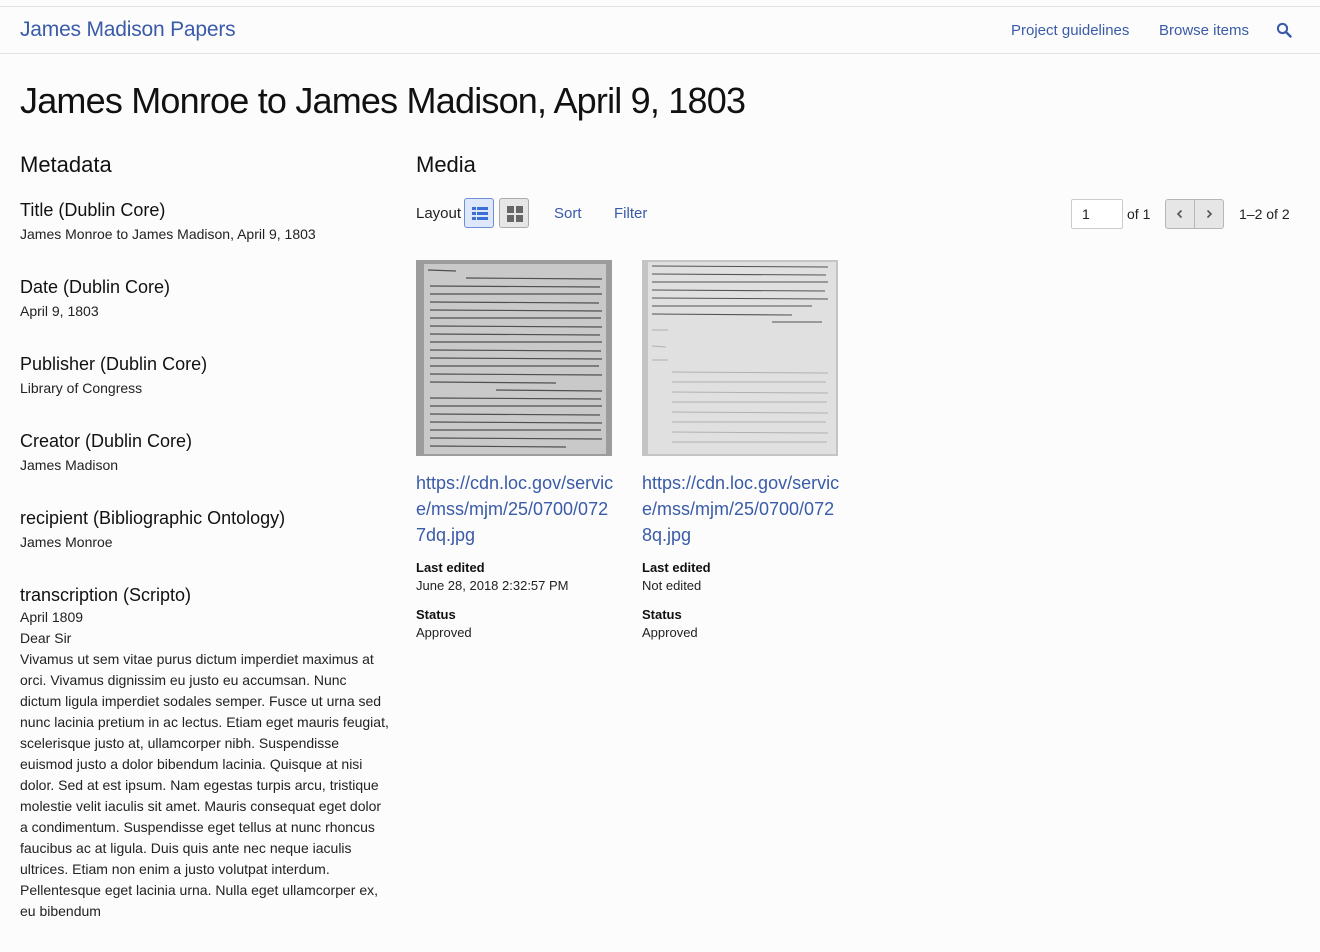 This screenshot has width=1320, height=952. I want to click on list-layout-icon, so click(480, 213).